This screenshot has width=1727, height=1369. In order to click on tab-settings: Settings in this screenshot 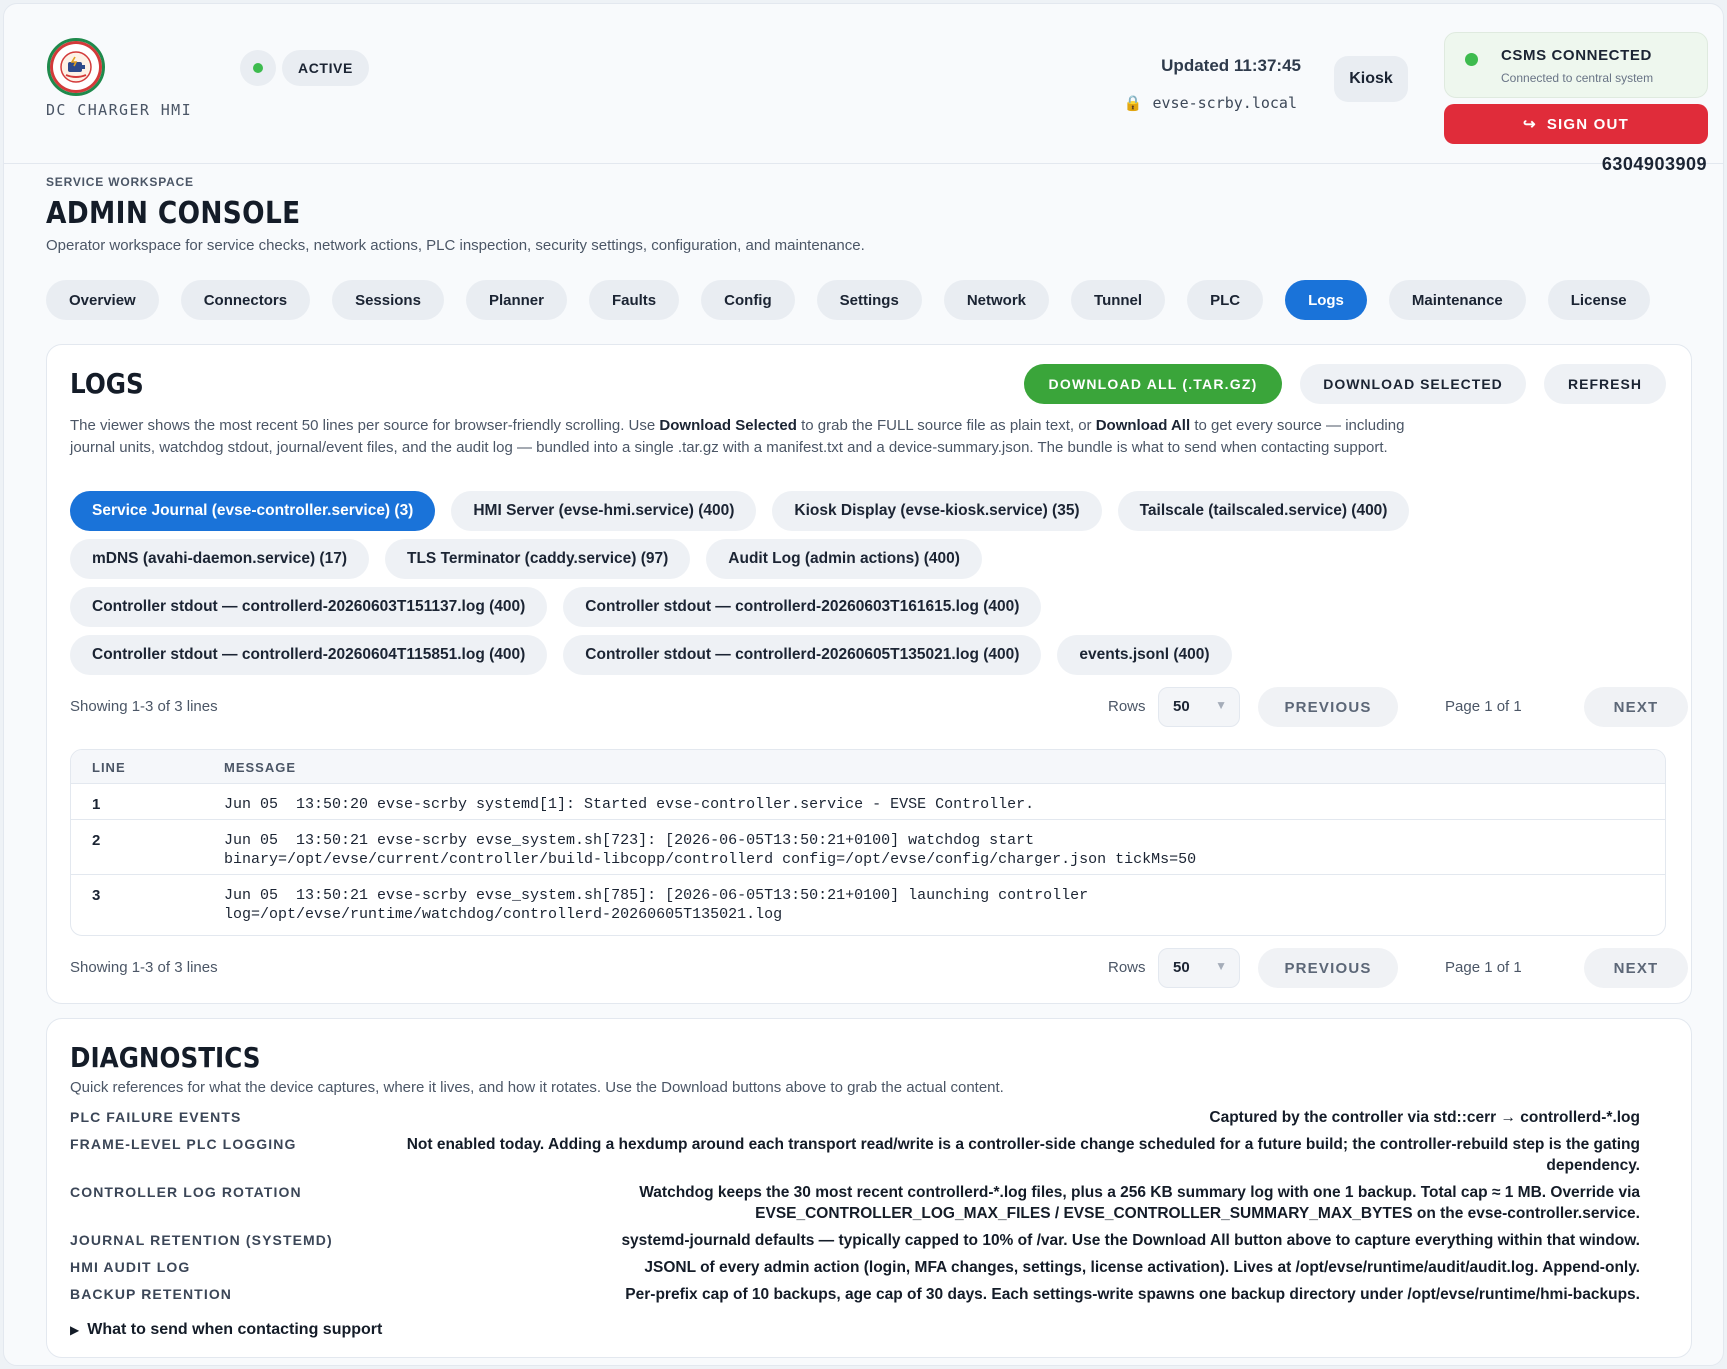, I will do `click(869, 300)`.